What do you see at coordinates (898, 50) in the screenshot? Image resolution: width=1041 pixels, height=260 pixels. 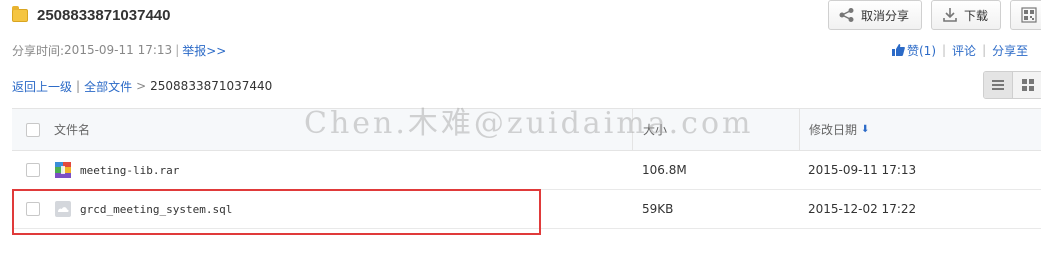 I see `thumbs-up-icon` at bounding box center [898, 50].